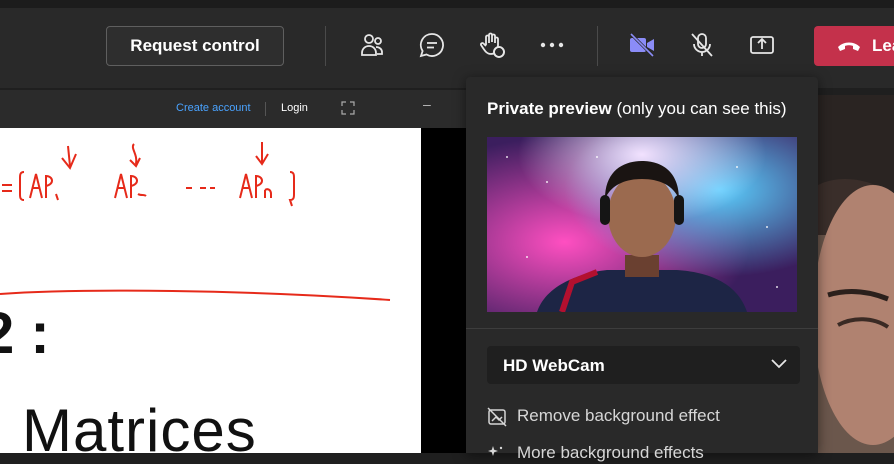  Describe the element at coordinates (432, 45) in the screenshot. I see `chat-icon` at that location.